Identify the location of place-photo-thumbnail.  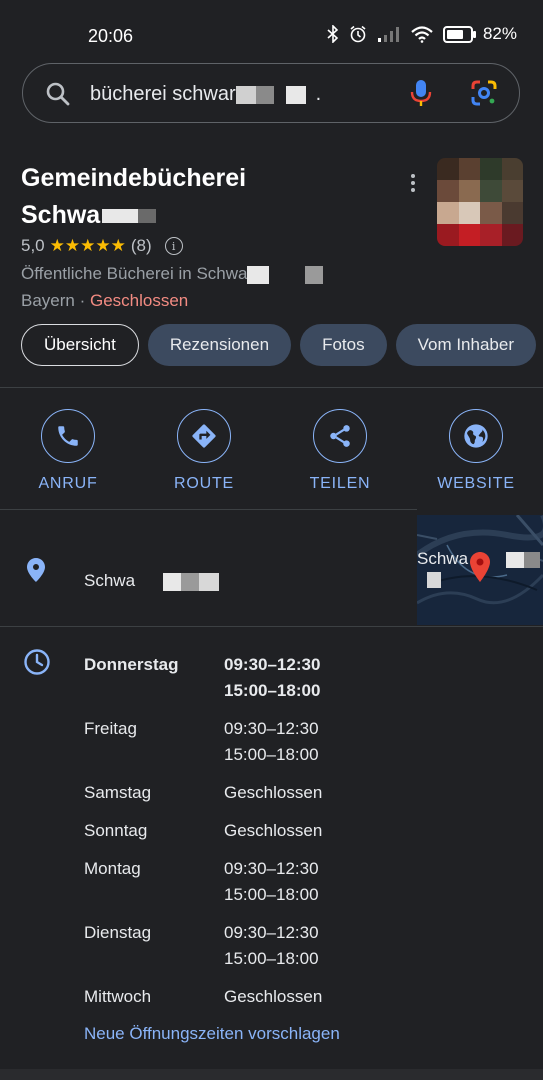
(480, 202).